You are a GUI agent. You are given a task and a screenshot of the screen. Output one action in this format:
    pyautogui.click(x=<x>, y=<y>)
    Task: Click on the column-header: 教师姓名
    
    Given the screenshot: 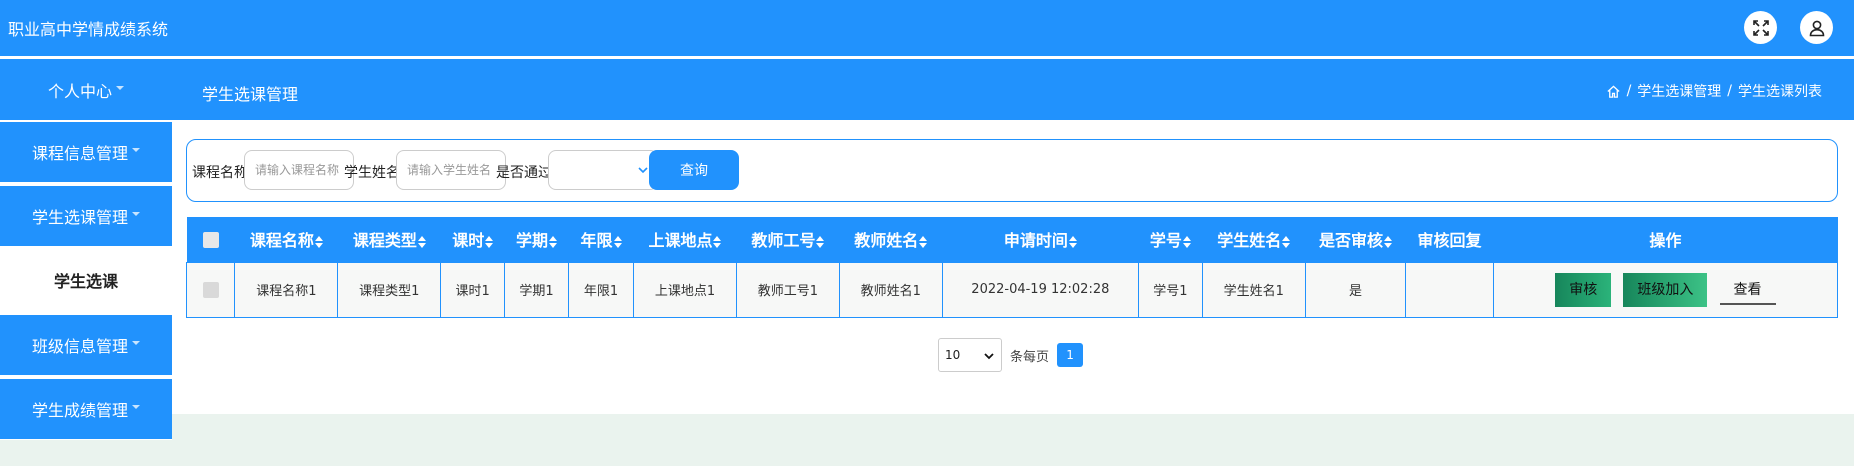 What is the action you would take?
    pyautogui.click(x=891, y=239)
    